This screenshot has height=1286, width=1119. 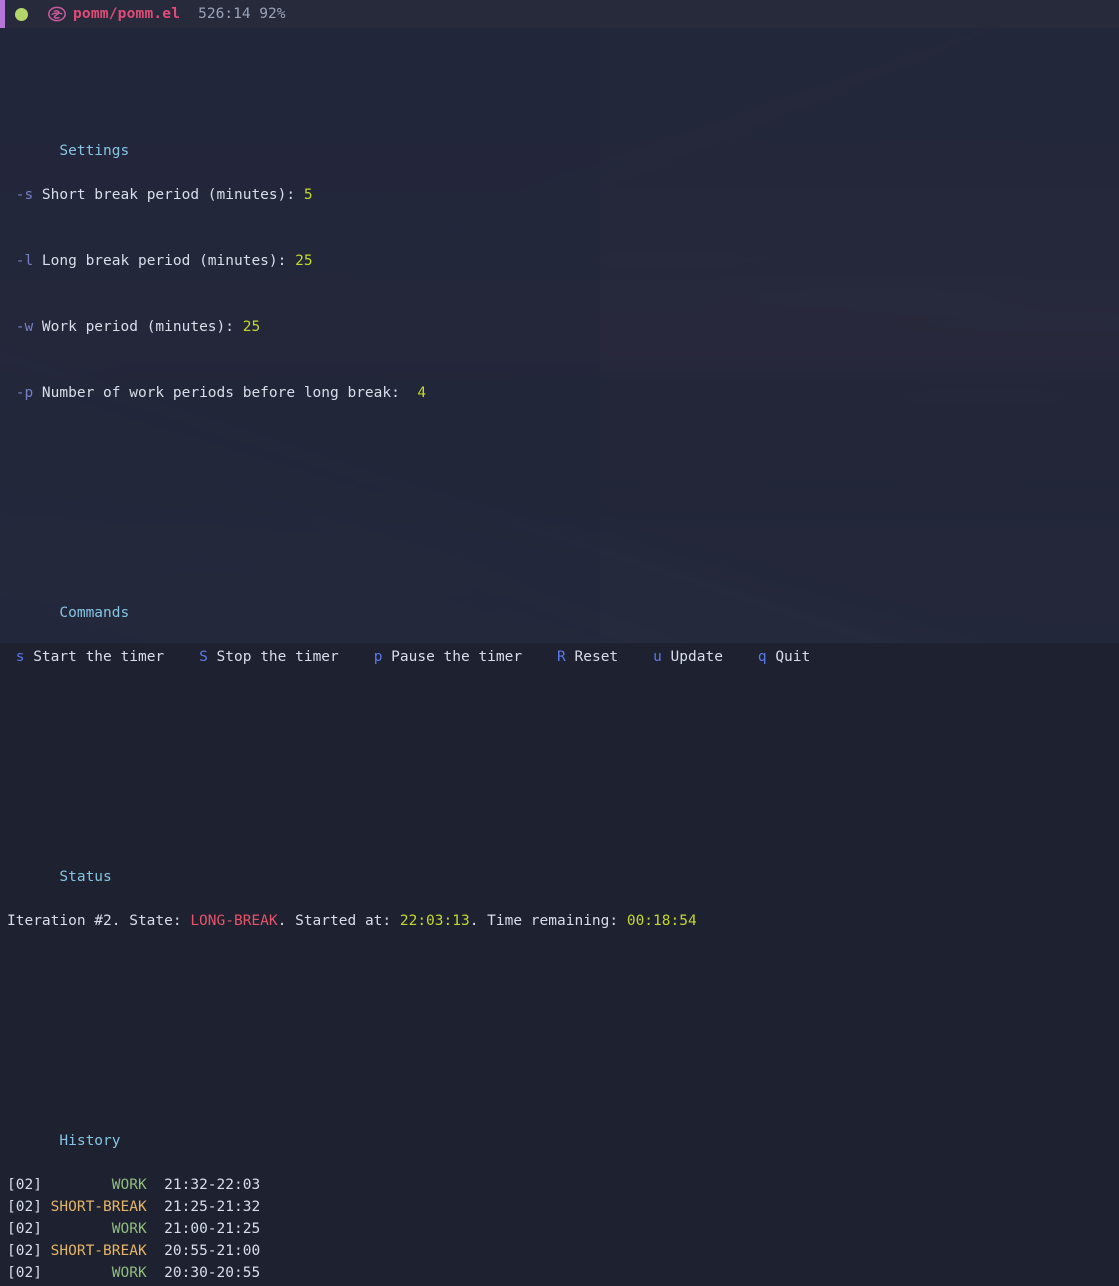 What do you see at coordinates (24, 327) in the screenshot?
I see `setting-flag: -w` at bounding box center [24, 327].